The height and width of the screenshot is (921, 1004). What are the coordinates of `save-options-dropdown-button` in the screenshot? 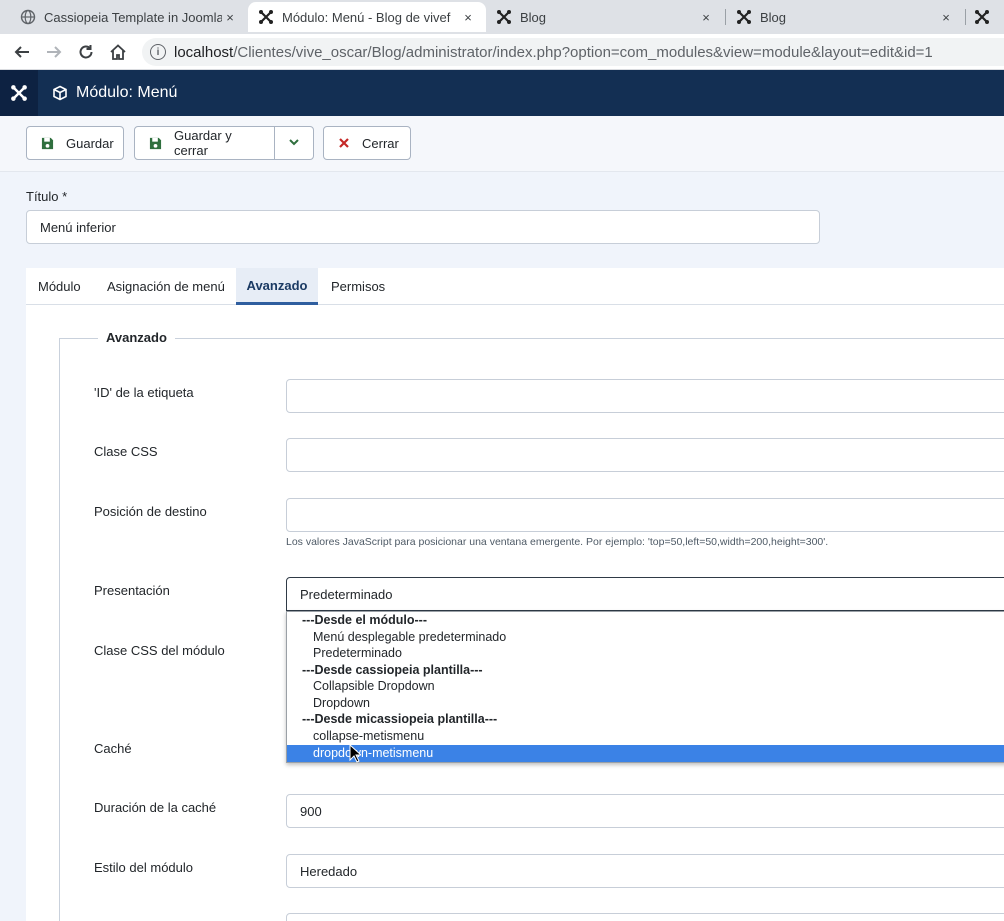 It's located at (294, 143).